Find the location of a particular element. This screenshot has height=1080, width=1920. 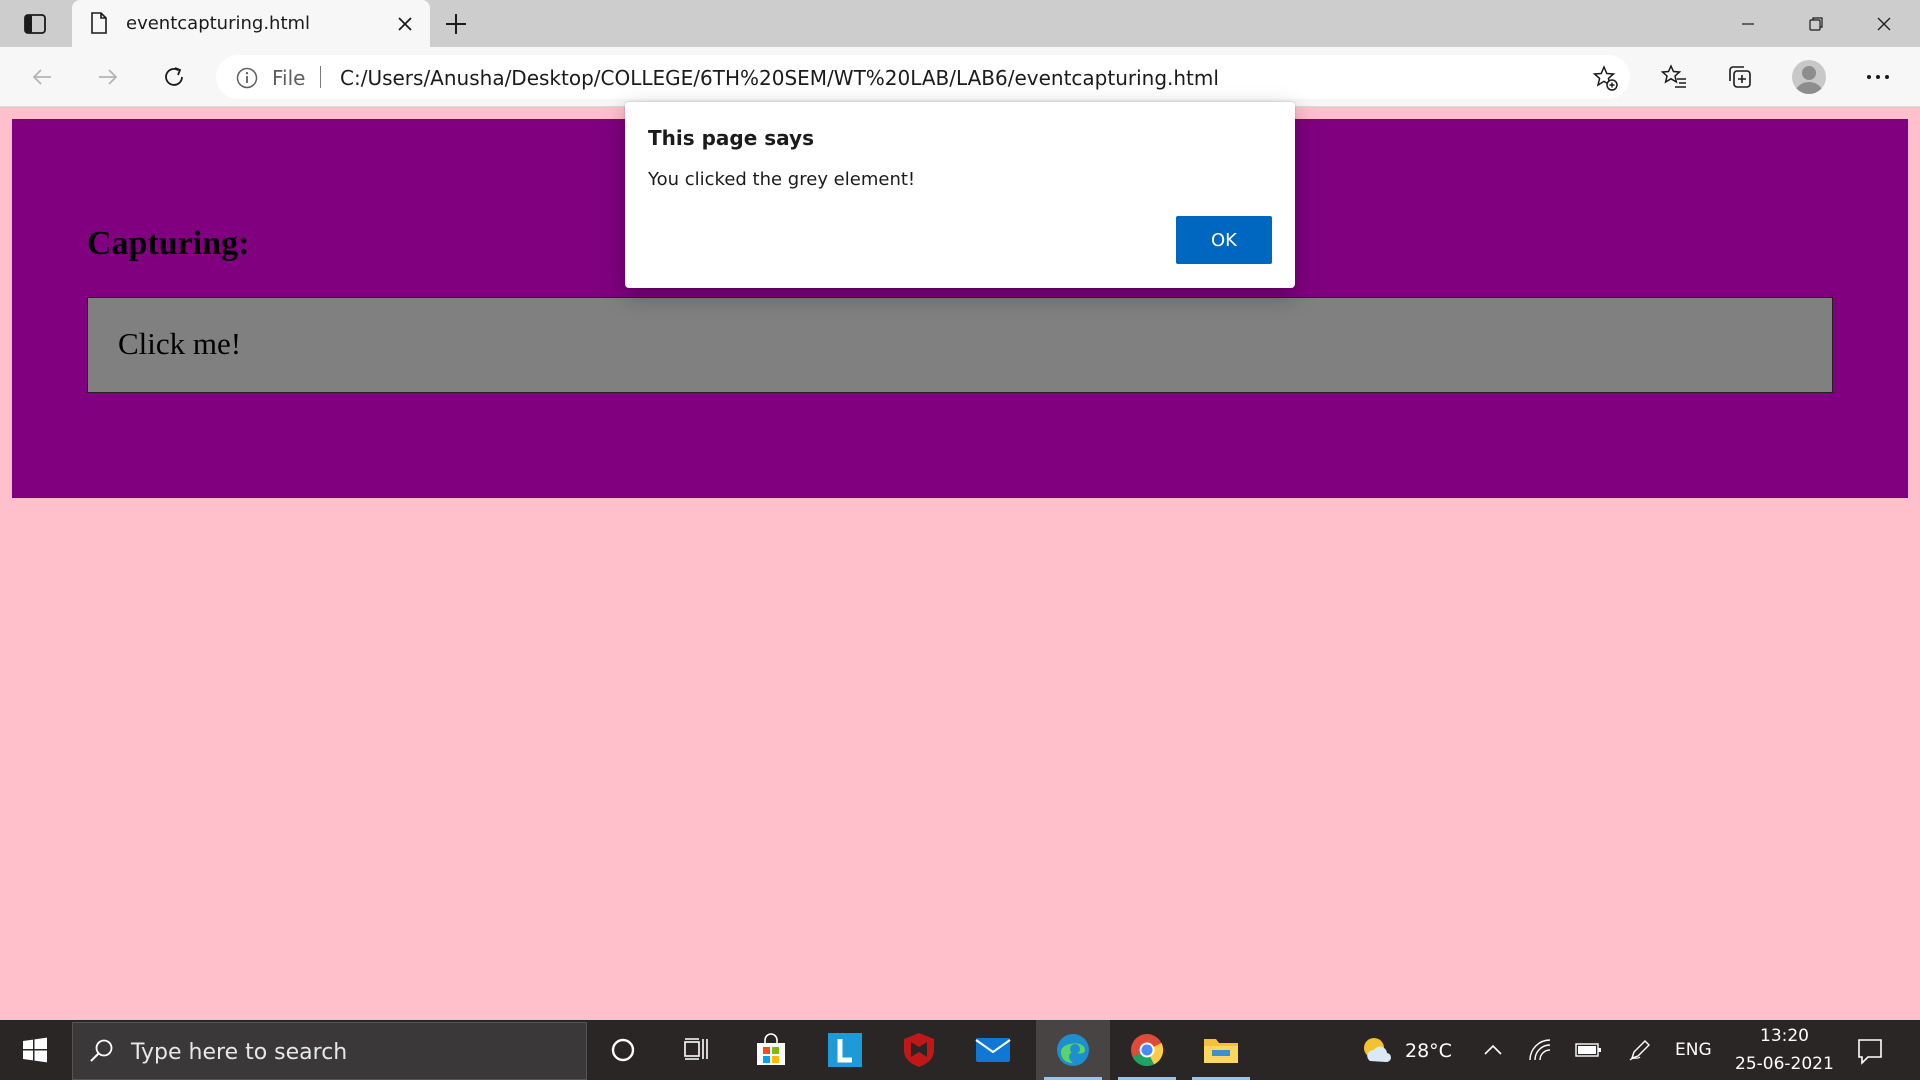

tab-actions-button is located at coordinates (35, 24).